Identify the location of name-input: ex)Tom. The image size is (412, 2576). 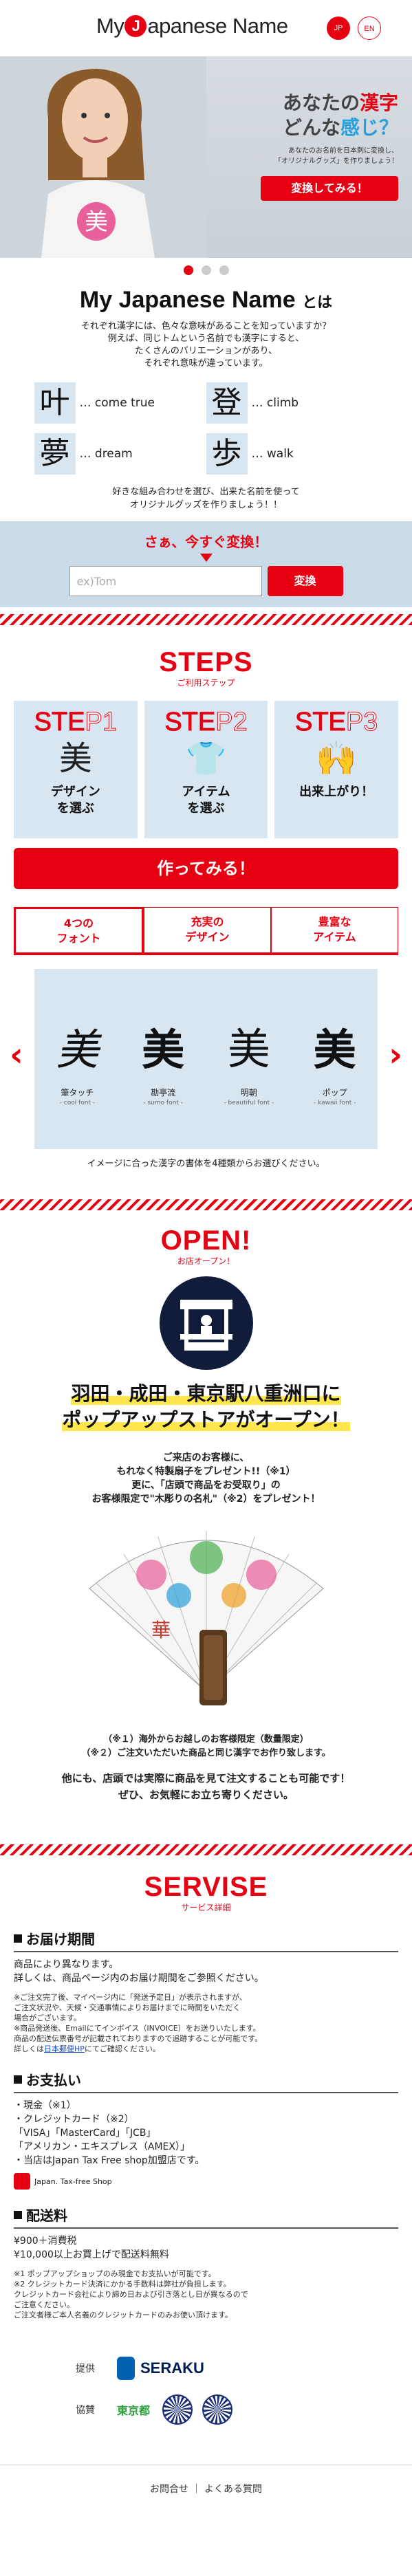
(165, 581).